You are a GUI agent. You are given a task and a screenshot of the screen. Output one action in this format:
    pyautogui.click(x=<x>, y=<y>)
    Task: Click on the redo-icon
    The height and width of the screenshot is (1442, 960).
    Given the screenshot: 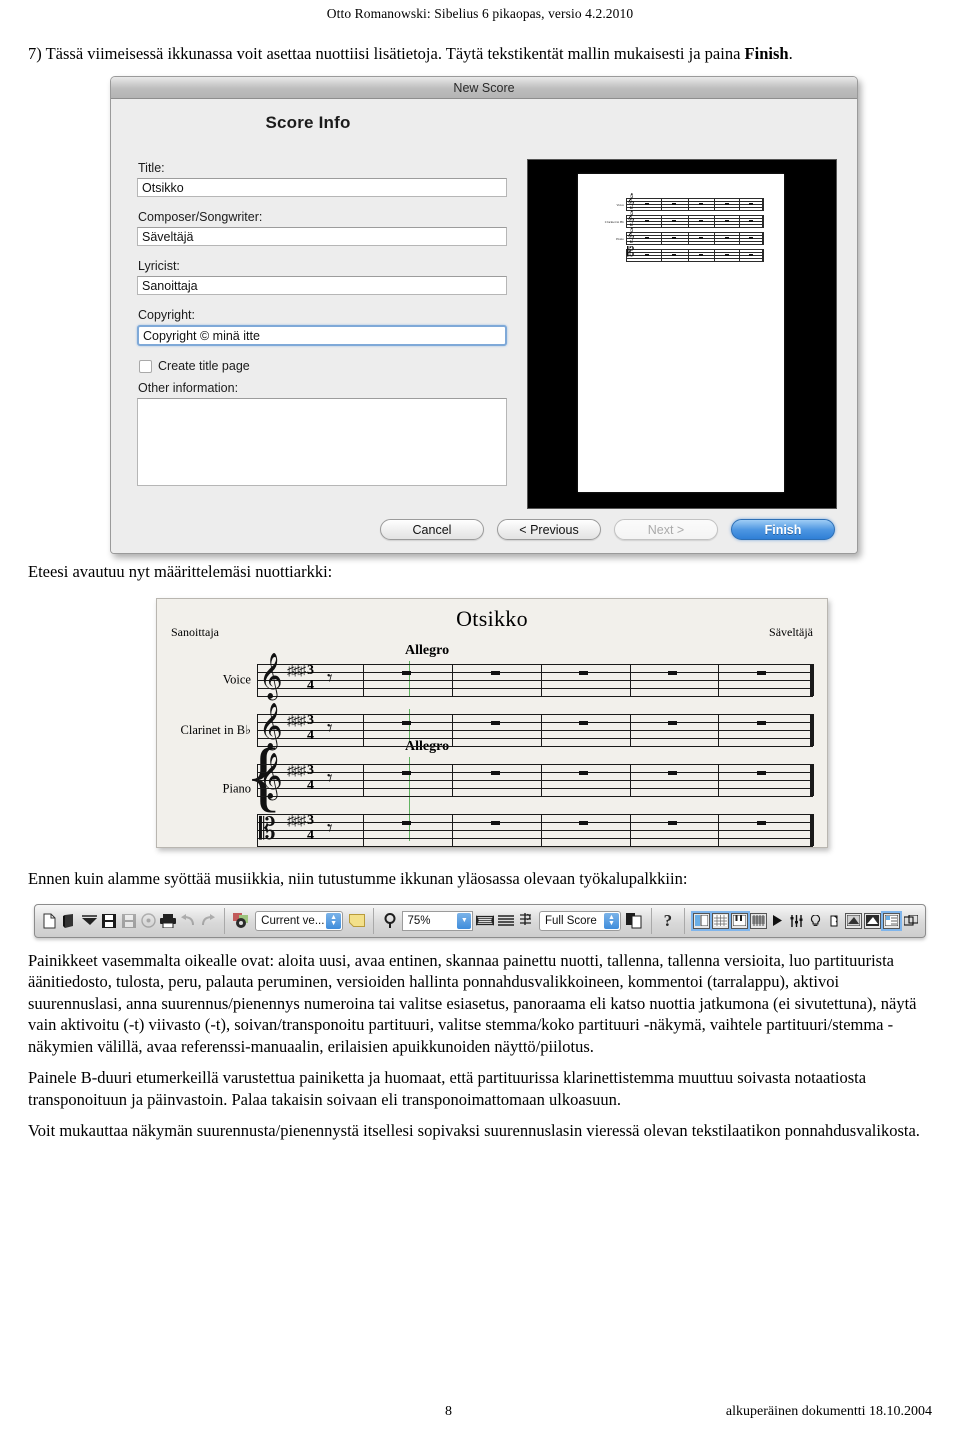 What is the action you would take?
    pyautogui.click(x=208, y=921)
    